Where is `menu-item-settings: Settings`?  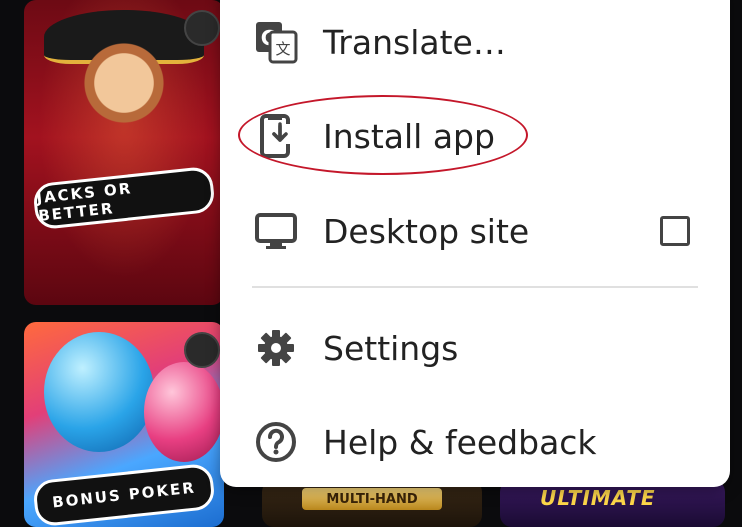 menu-item-settings: Settings is located at coordinates (475, 348).